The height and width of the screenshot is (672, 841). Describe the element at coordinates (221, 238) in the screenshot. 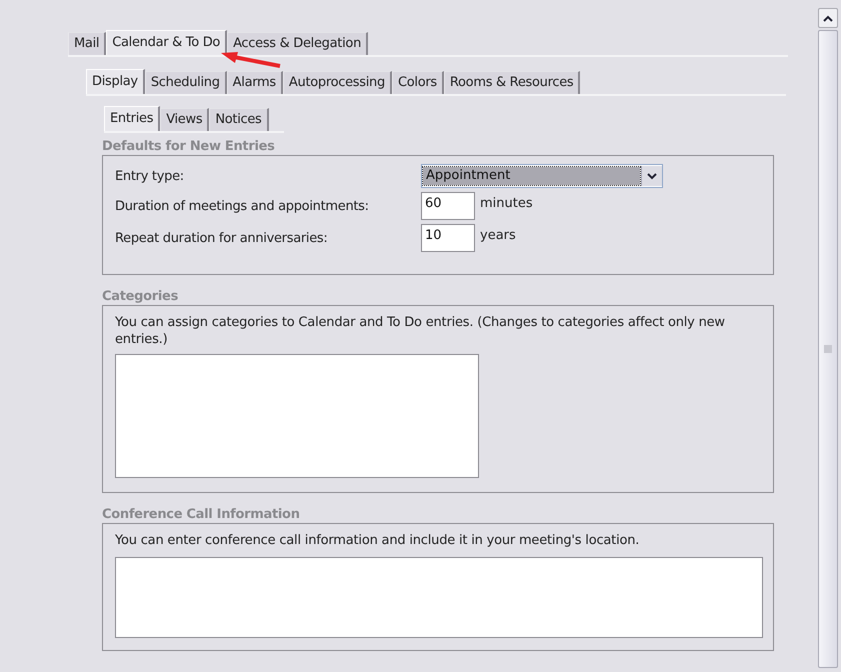

I see `field-label: Repeat duration for anniversaries:` at that location.